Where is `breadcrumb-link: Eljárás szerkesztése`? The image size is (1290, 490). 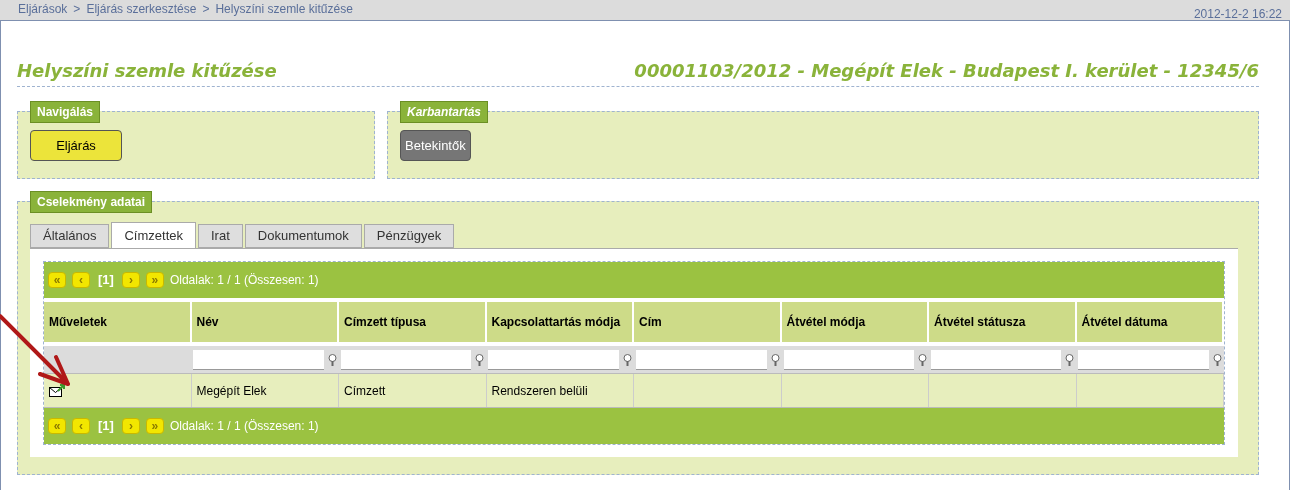
breadcrumb-link: Eljárás szerkesztése is located at coordinates (141, 9).